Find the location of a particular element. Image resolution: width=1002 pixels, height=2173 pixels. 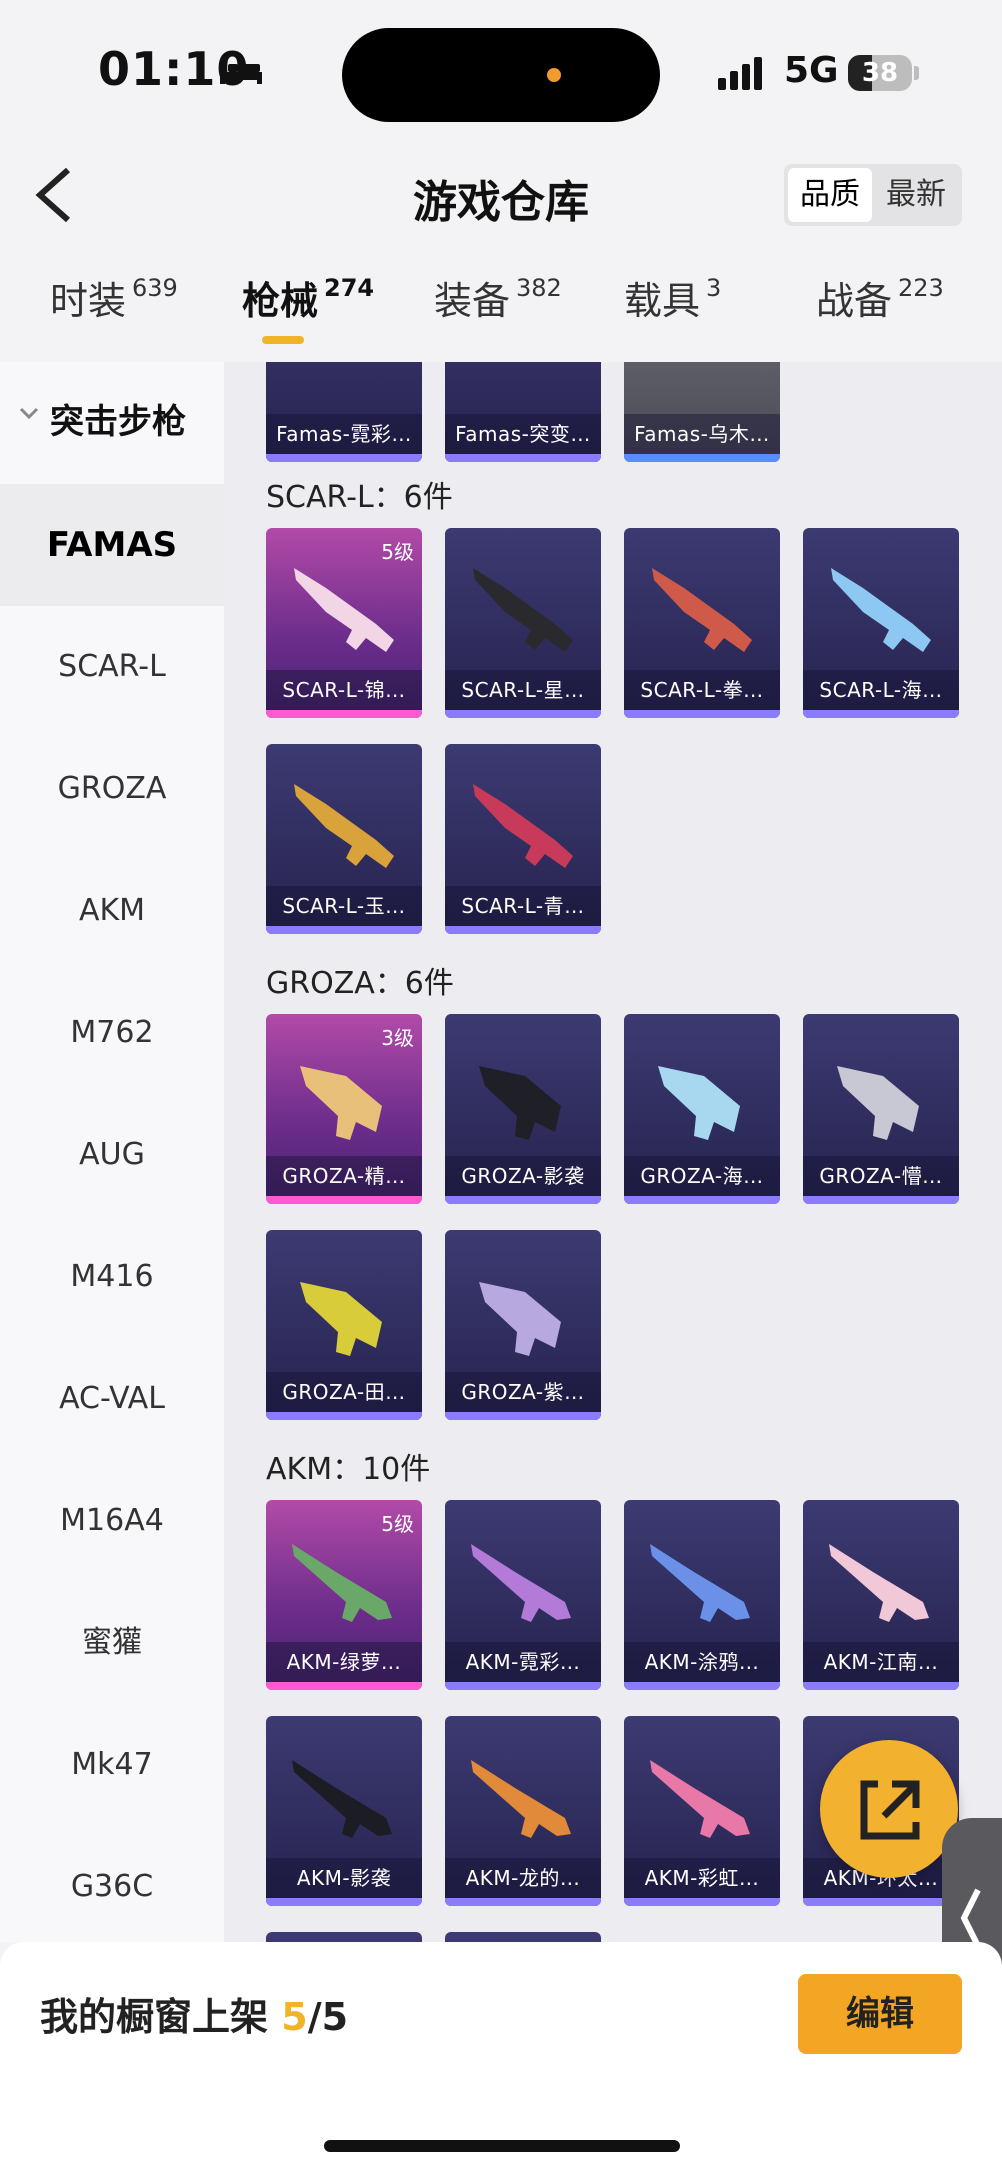

sidebar-item-m416: M416 is located at coordinates (112, 1277).